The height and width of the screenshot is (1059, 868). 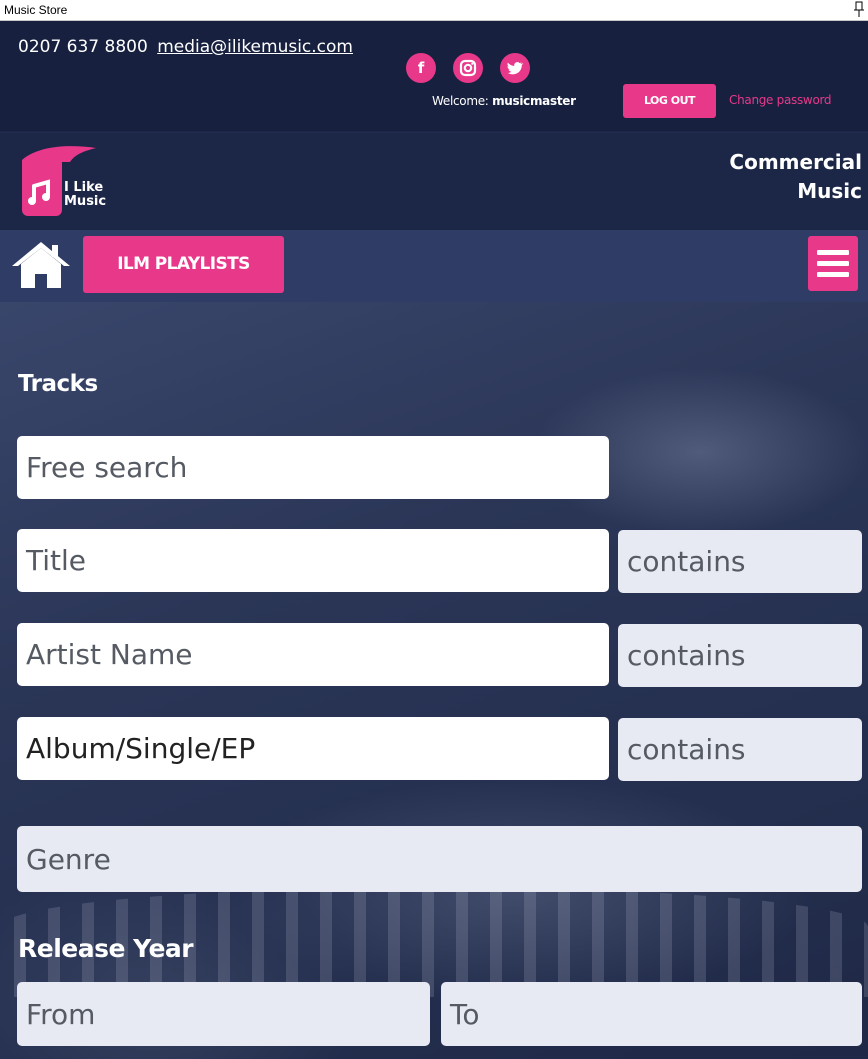 What do you see at coordinates (313, 654) in the screenshot?
I see `artist-name-input: Artist Name` at bounding box center [313, 654].